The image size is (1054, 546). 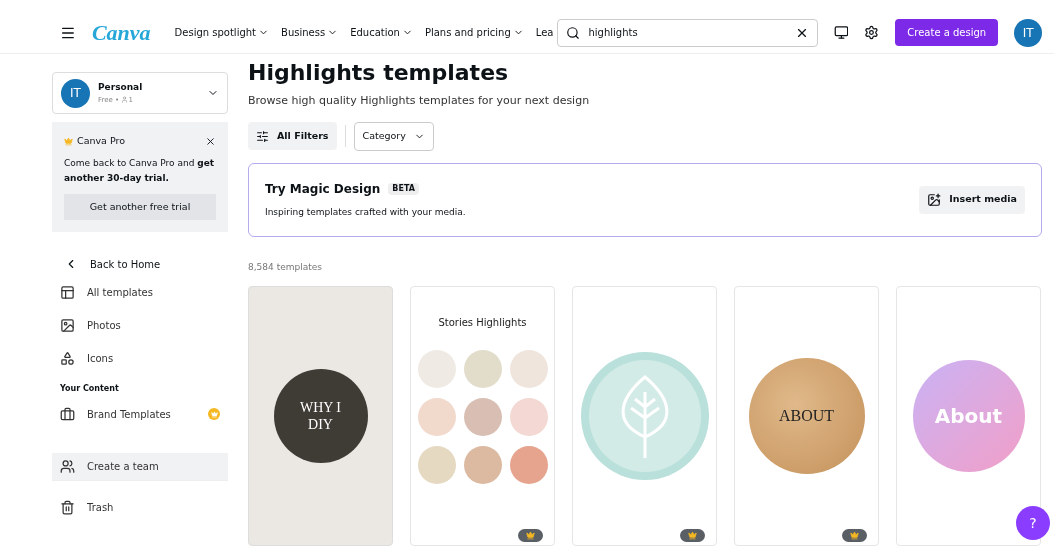 What do you see at coordinates (140, 507) in the screenshot?
I see `sidebar-item: Trash` at bounding box center [140, 507].